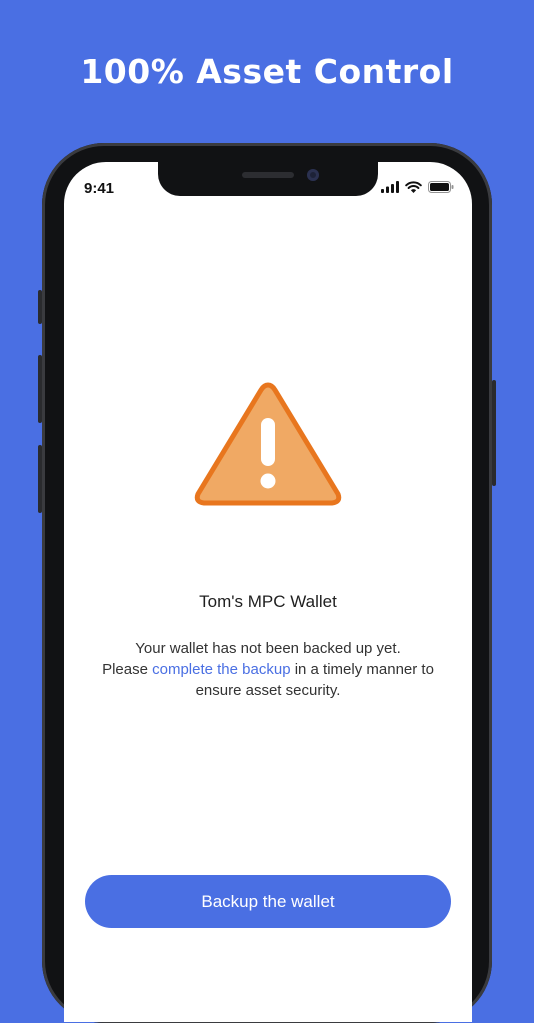 Image resolution: width=534 pixels, height=1023 pixels. Describe the element at coordinates (494, 433) in the screenshot. I see `phone-power-button` at that location.